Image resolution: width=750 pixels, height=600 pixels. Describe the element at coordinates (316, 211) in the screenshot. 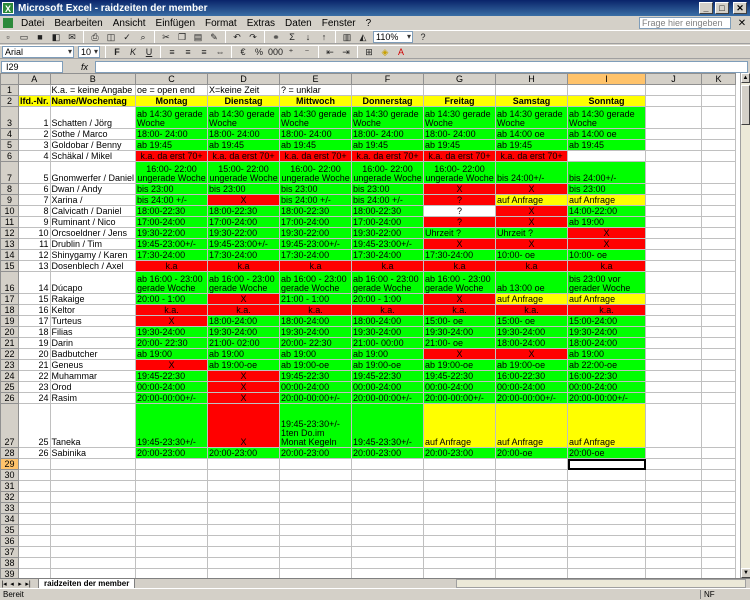

I see `cell: 18:00-22:30` at that location.